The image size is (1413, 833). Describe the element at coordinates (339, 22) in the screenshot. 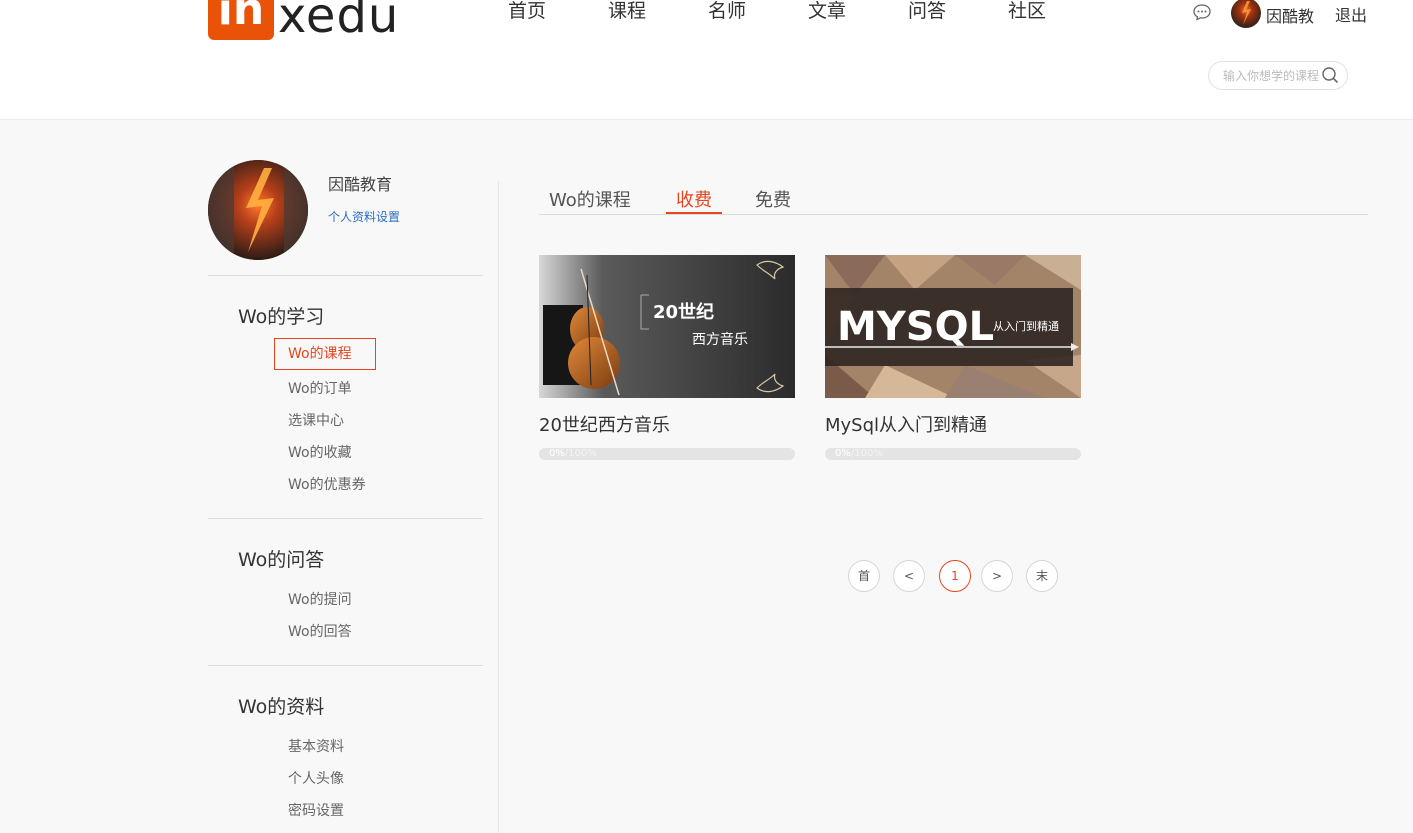

I see `logo-text: xedu` at that location.